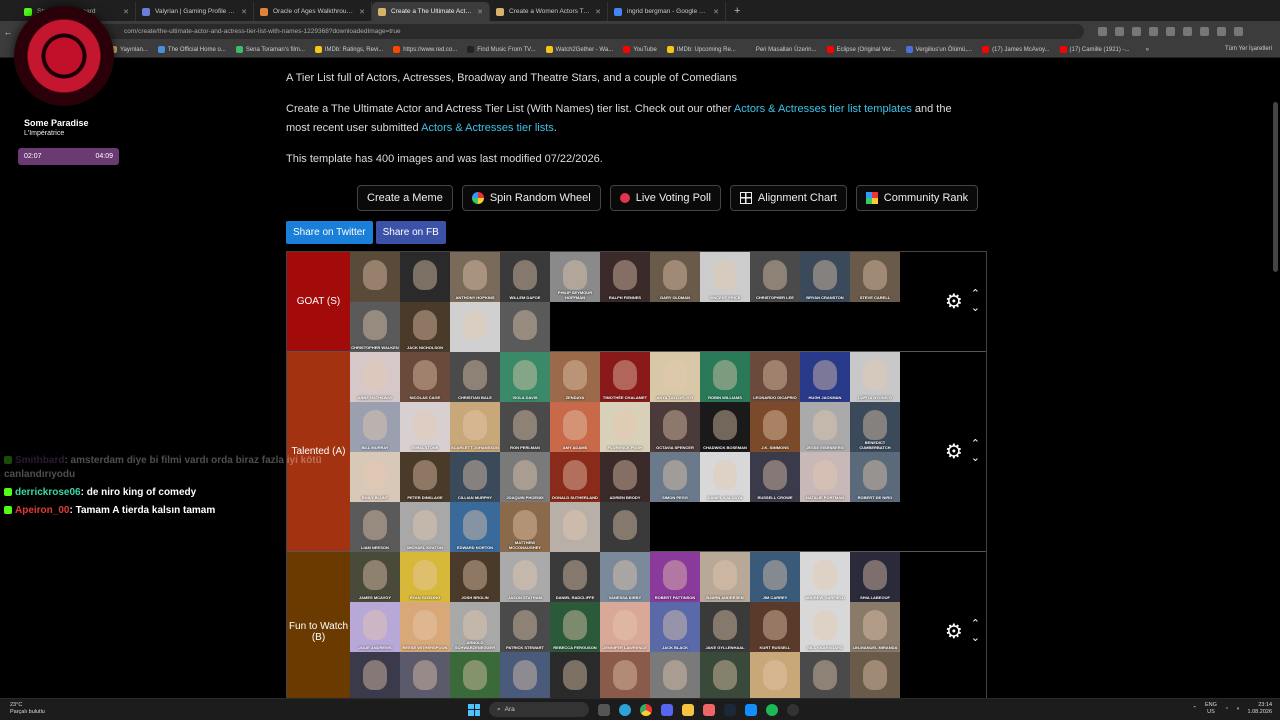 This screenshot has height=720, width=1280. Describe the element at coordinates (1204, 31) in the screenshot. I see `download-icon` at that location.